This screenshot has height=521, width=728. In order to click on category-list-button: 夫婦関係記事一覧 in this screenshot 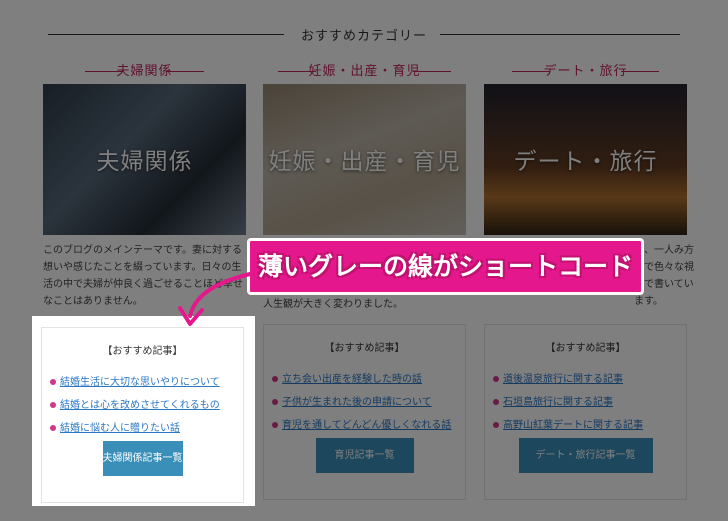, I will do `click(142, 458)`.